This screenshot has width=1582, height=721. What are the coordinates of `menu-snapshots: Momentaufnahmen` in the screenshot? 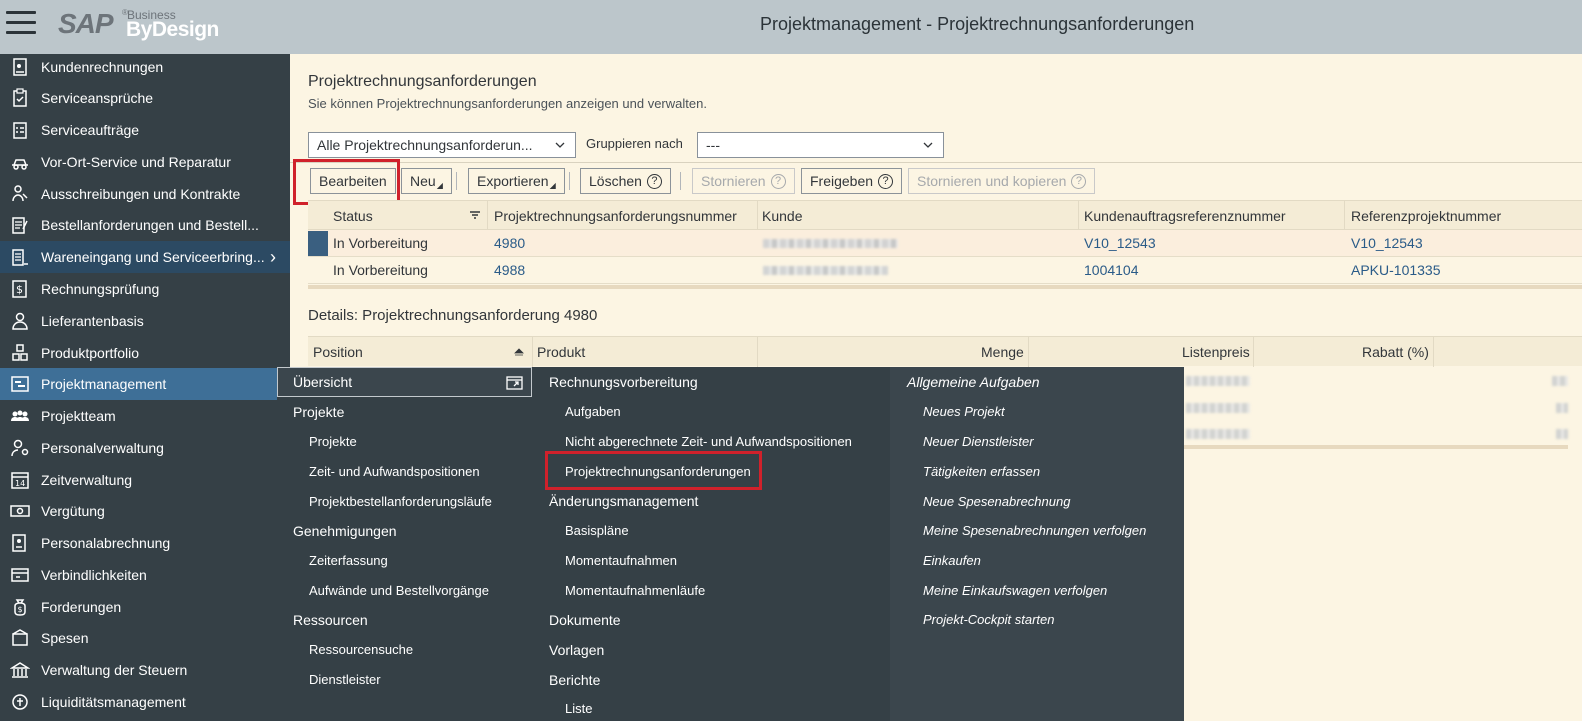 It's located at (621, 560).